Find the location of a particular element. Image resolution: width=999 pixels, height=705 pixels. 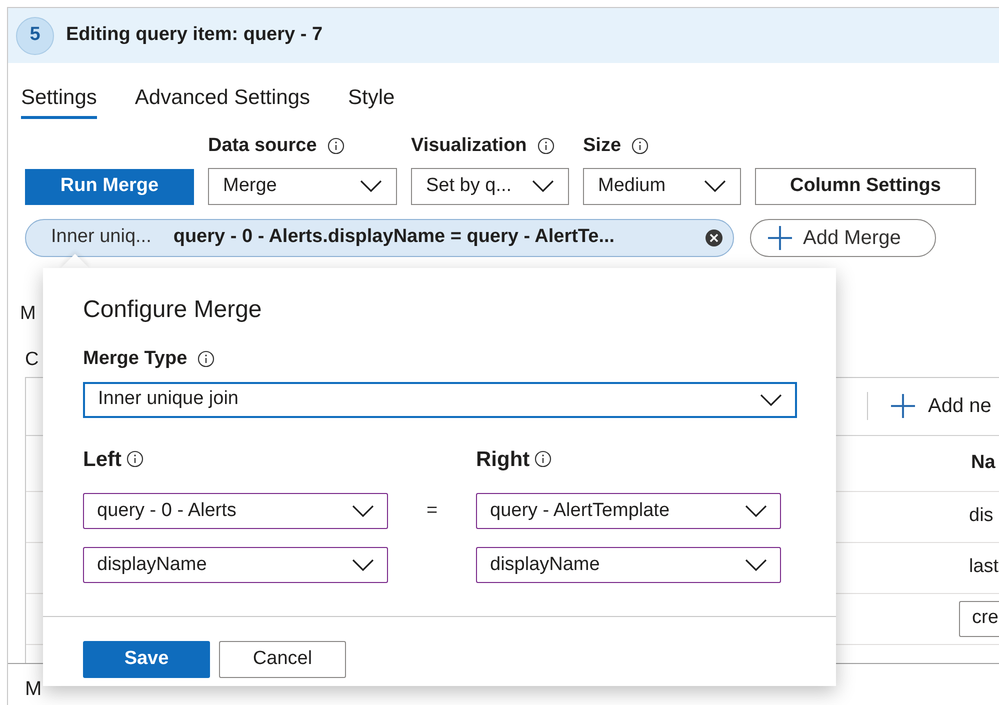

dropdown-value: Merge is located at coordinates (250, 186).